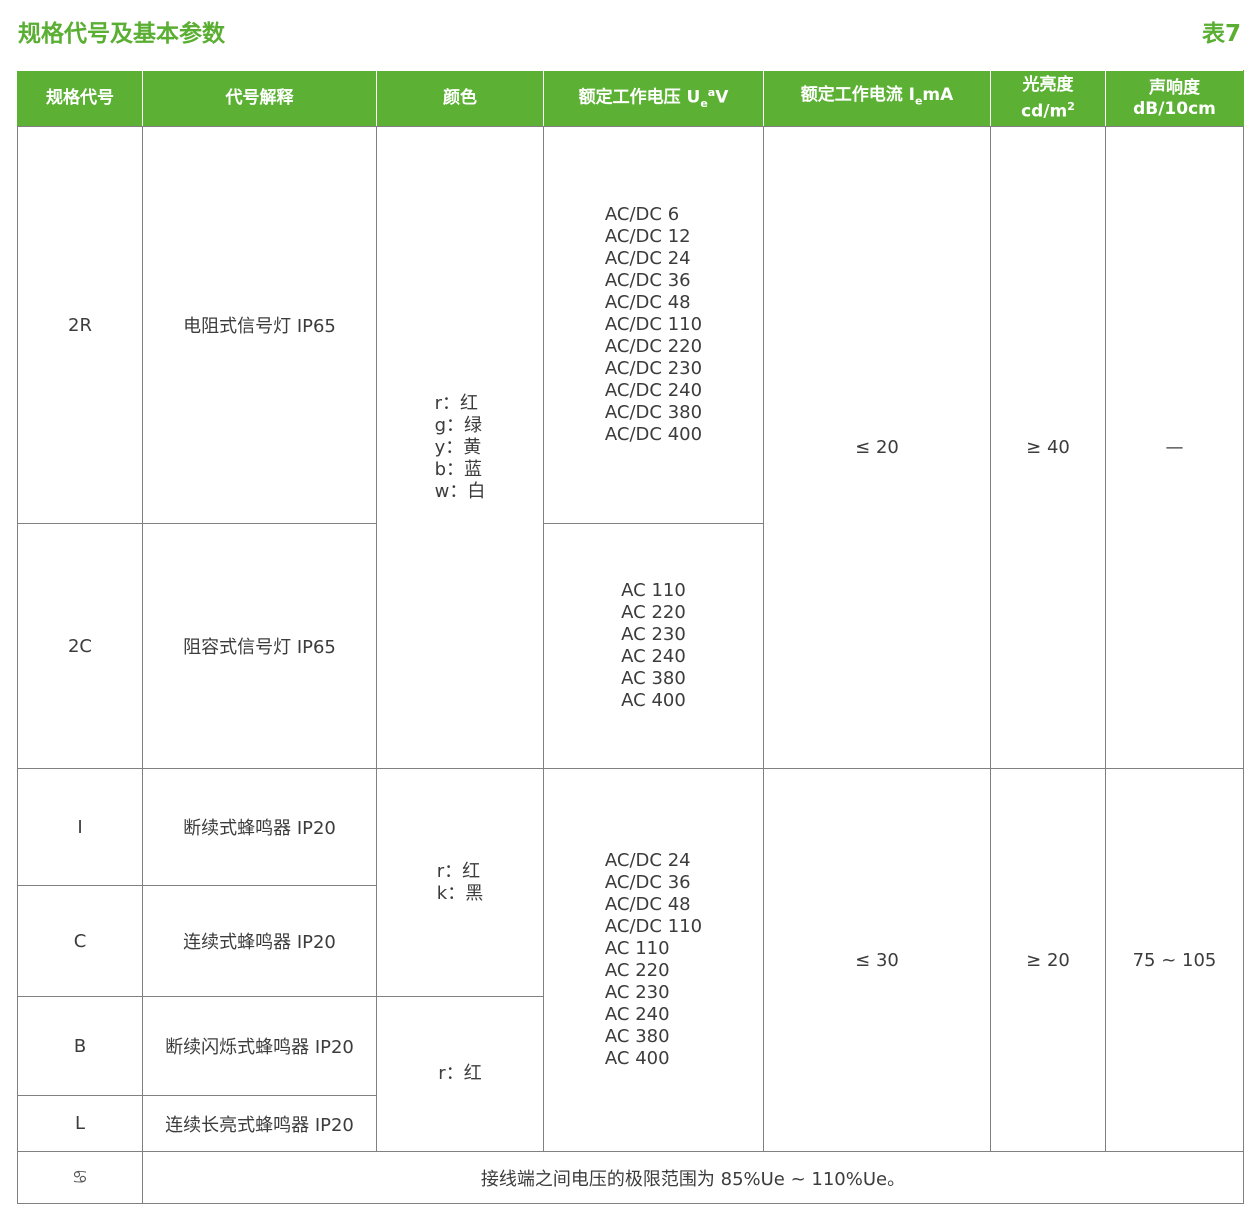 This screenshot has height=1217, width=1257. I want to click on buzzer-brightness-cell: ≥ 20, so click(1048, 960).